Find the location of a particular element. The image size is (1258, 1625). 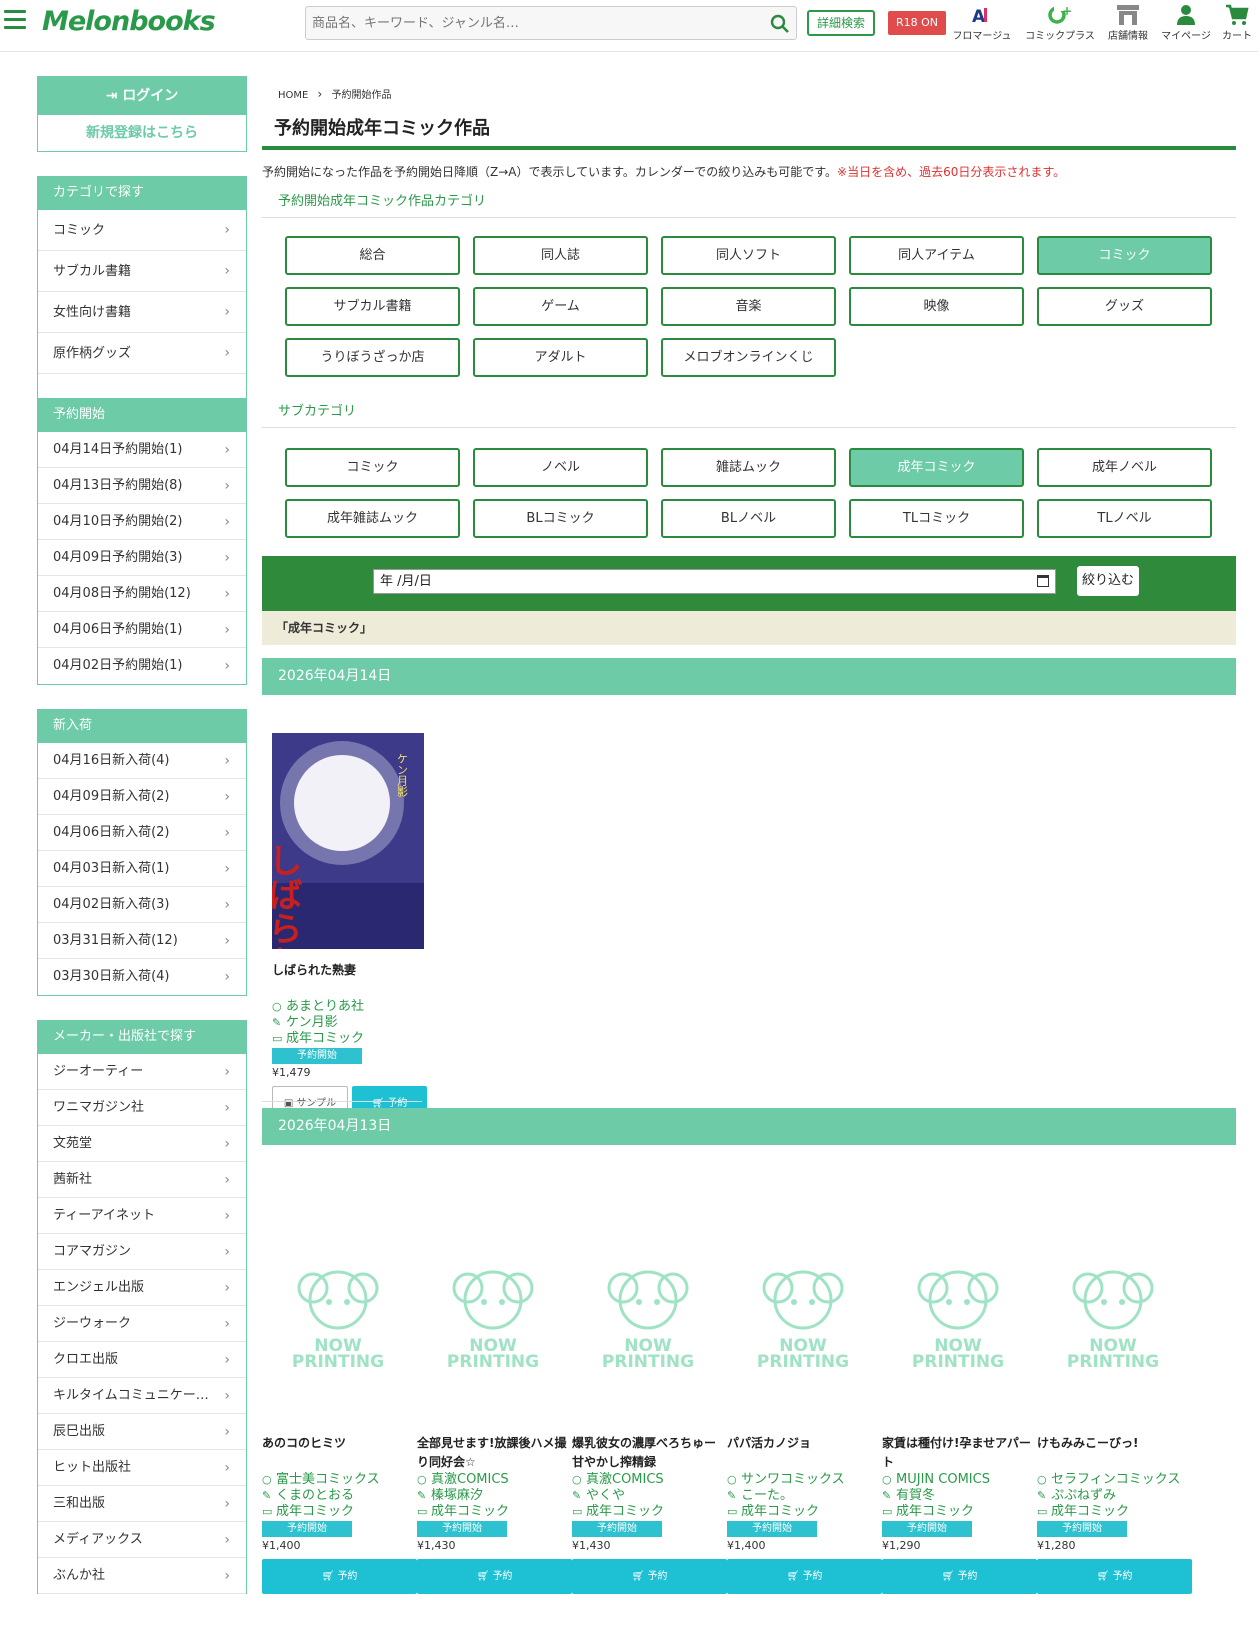

category-button: 総合 is located at coordinates (372, 255).